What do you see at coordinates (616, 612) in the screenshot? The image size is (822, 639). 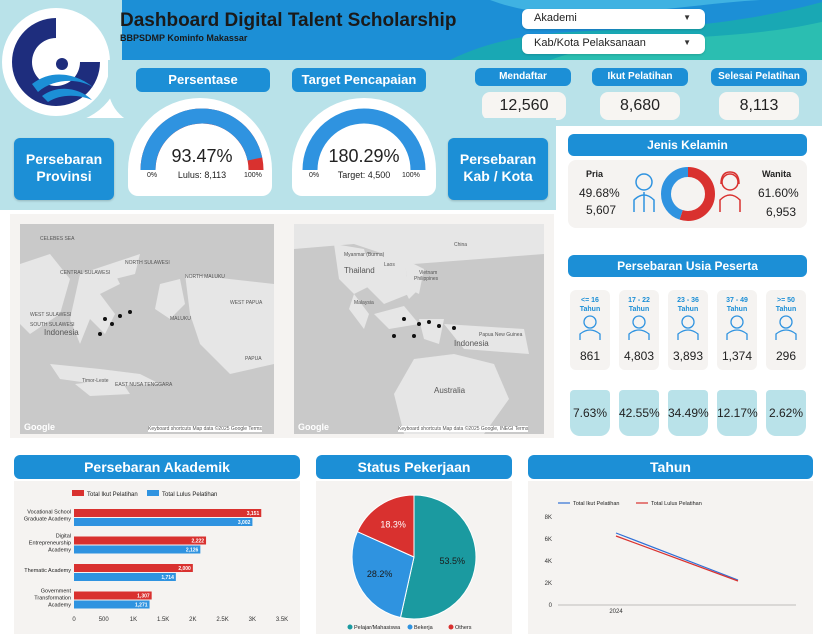 I see `x-tick-label: 2024` at bounding box center [616, 612].